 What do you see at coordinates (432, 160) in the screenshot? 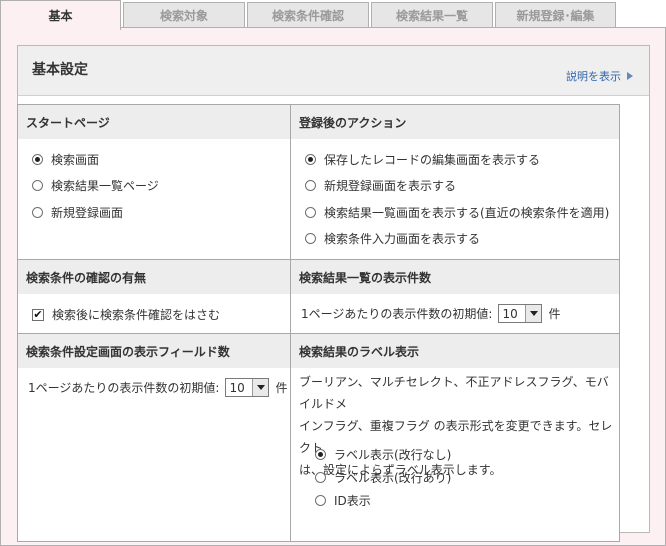
I see `option-label: 保存したレコードの編集画面を表示する` at bounding box center [432, 160].